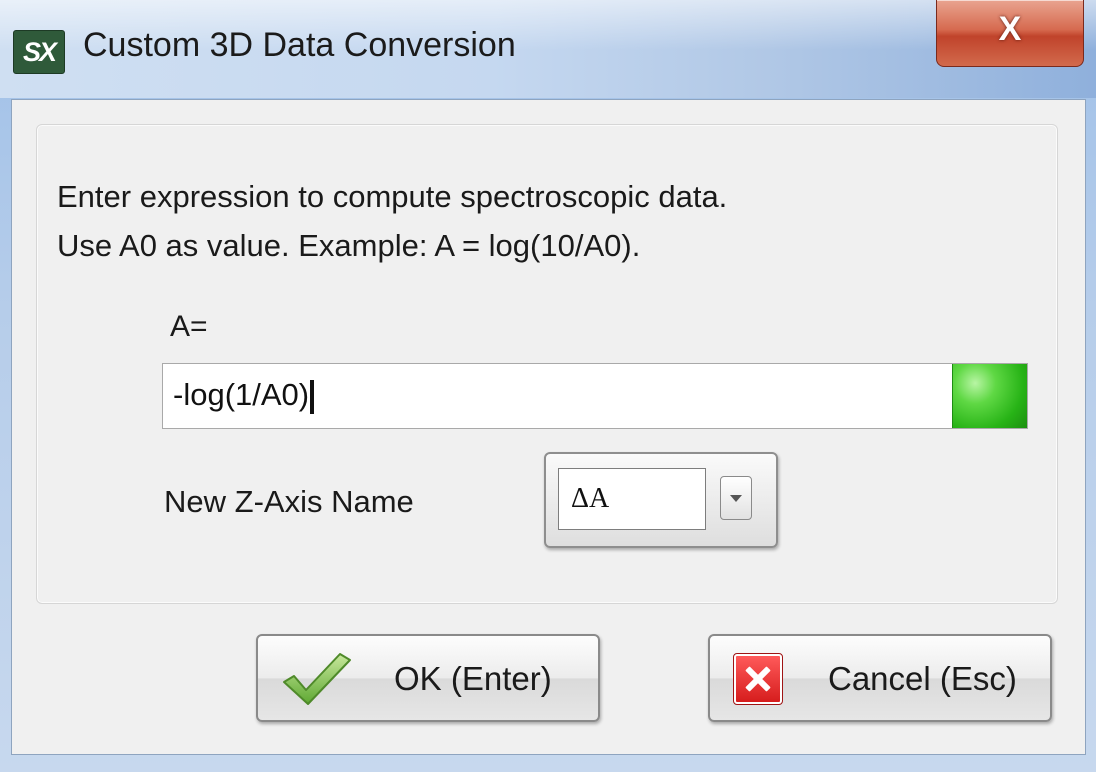 The image size is (1096, 772). Describe the element at coordinates (595, 396) in the screenshot. I see `expression-input: -log(1/A0)` at that location.